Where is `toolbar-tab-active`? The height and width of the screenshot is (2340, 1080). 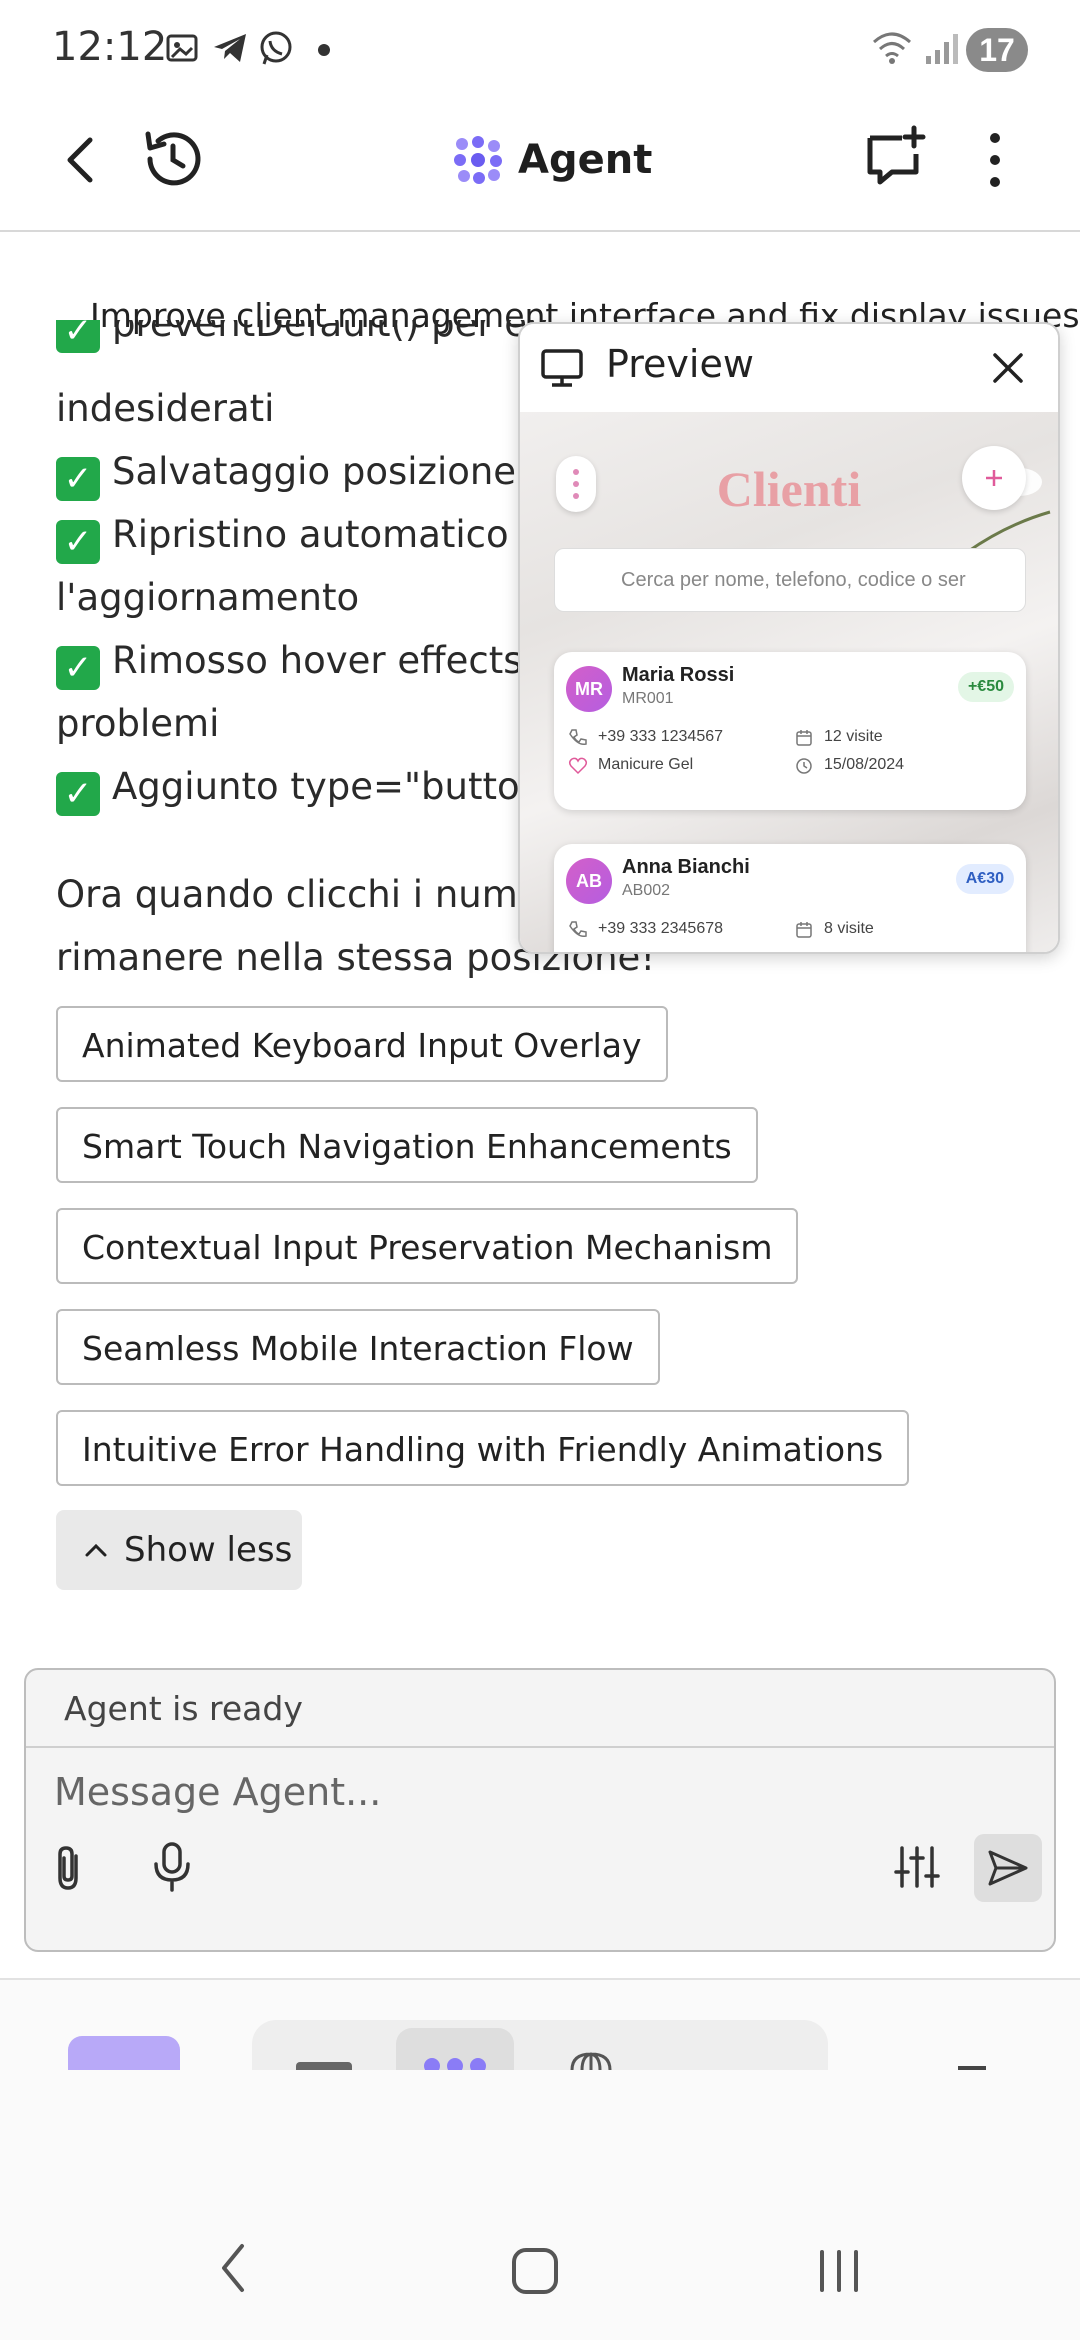
toolbar-tab-active is located at coordinates (124, 2053).